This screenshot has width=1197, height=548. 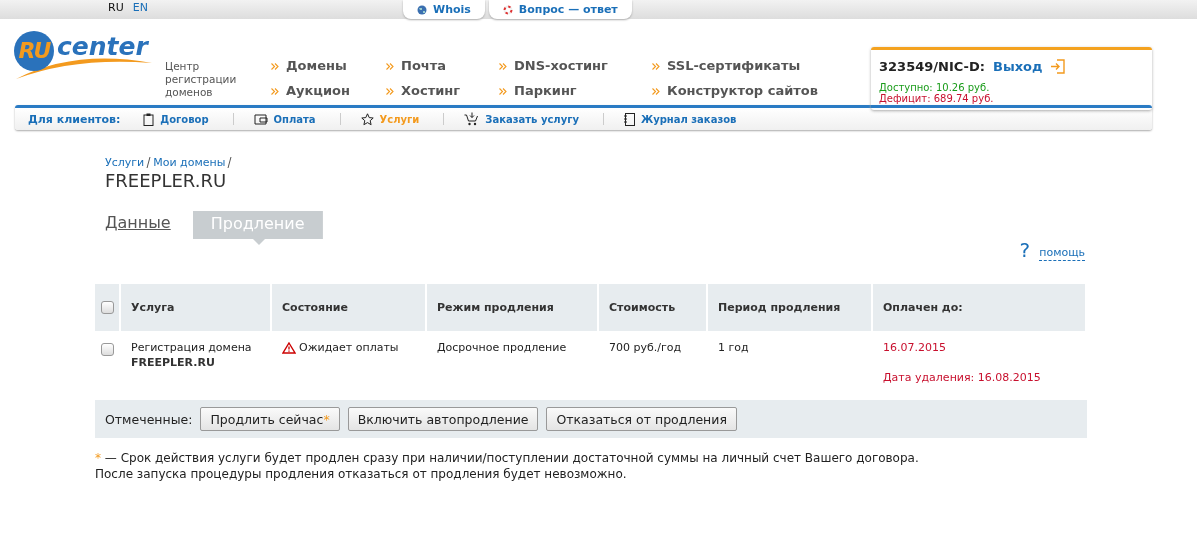 What do you see at coordinates (1058, 66) in the screenshot?
I see `logout-icon` at bounding box center [1058, 66].